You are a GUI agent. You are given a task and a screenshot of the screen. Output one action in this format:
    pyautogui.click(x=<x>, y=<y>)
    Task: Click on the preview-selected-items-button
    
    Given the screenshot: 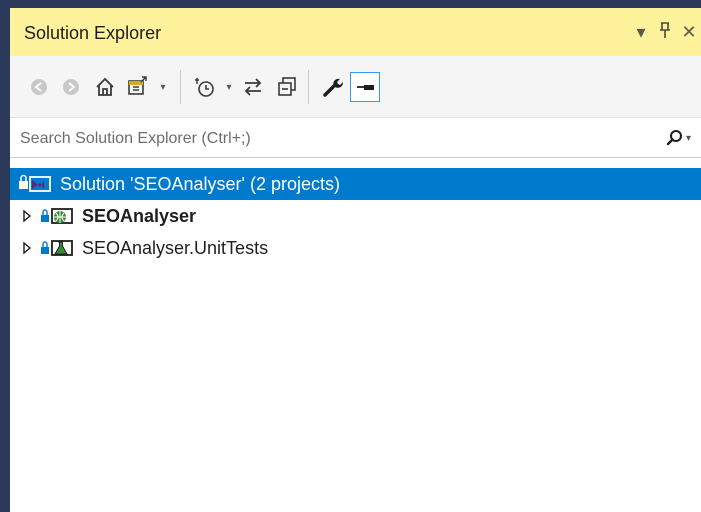 What is the action you would take?
    pyautogui.click(x=365, y=87)
    